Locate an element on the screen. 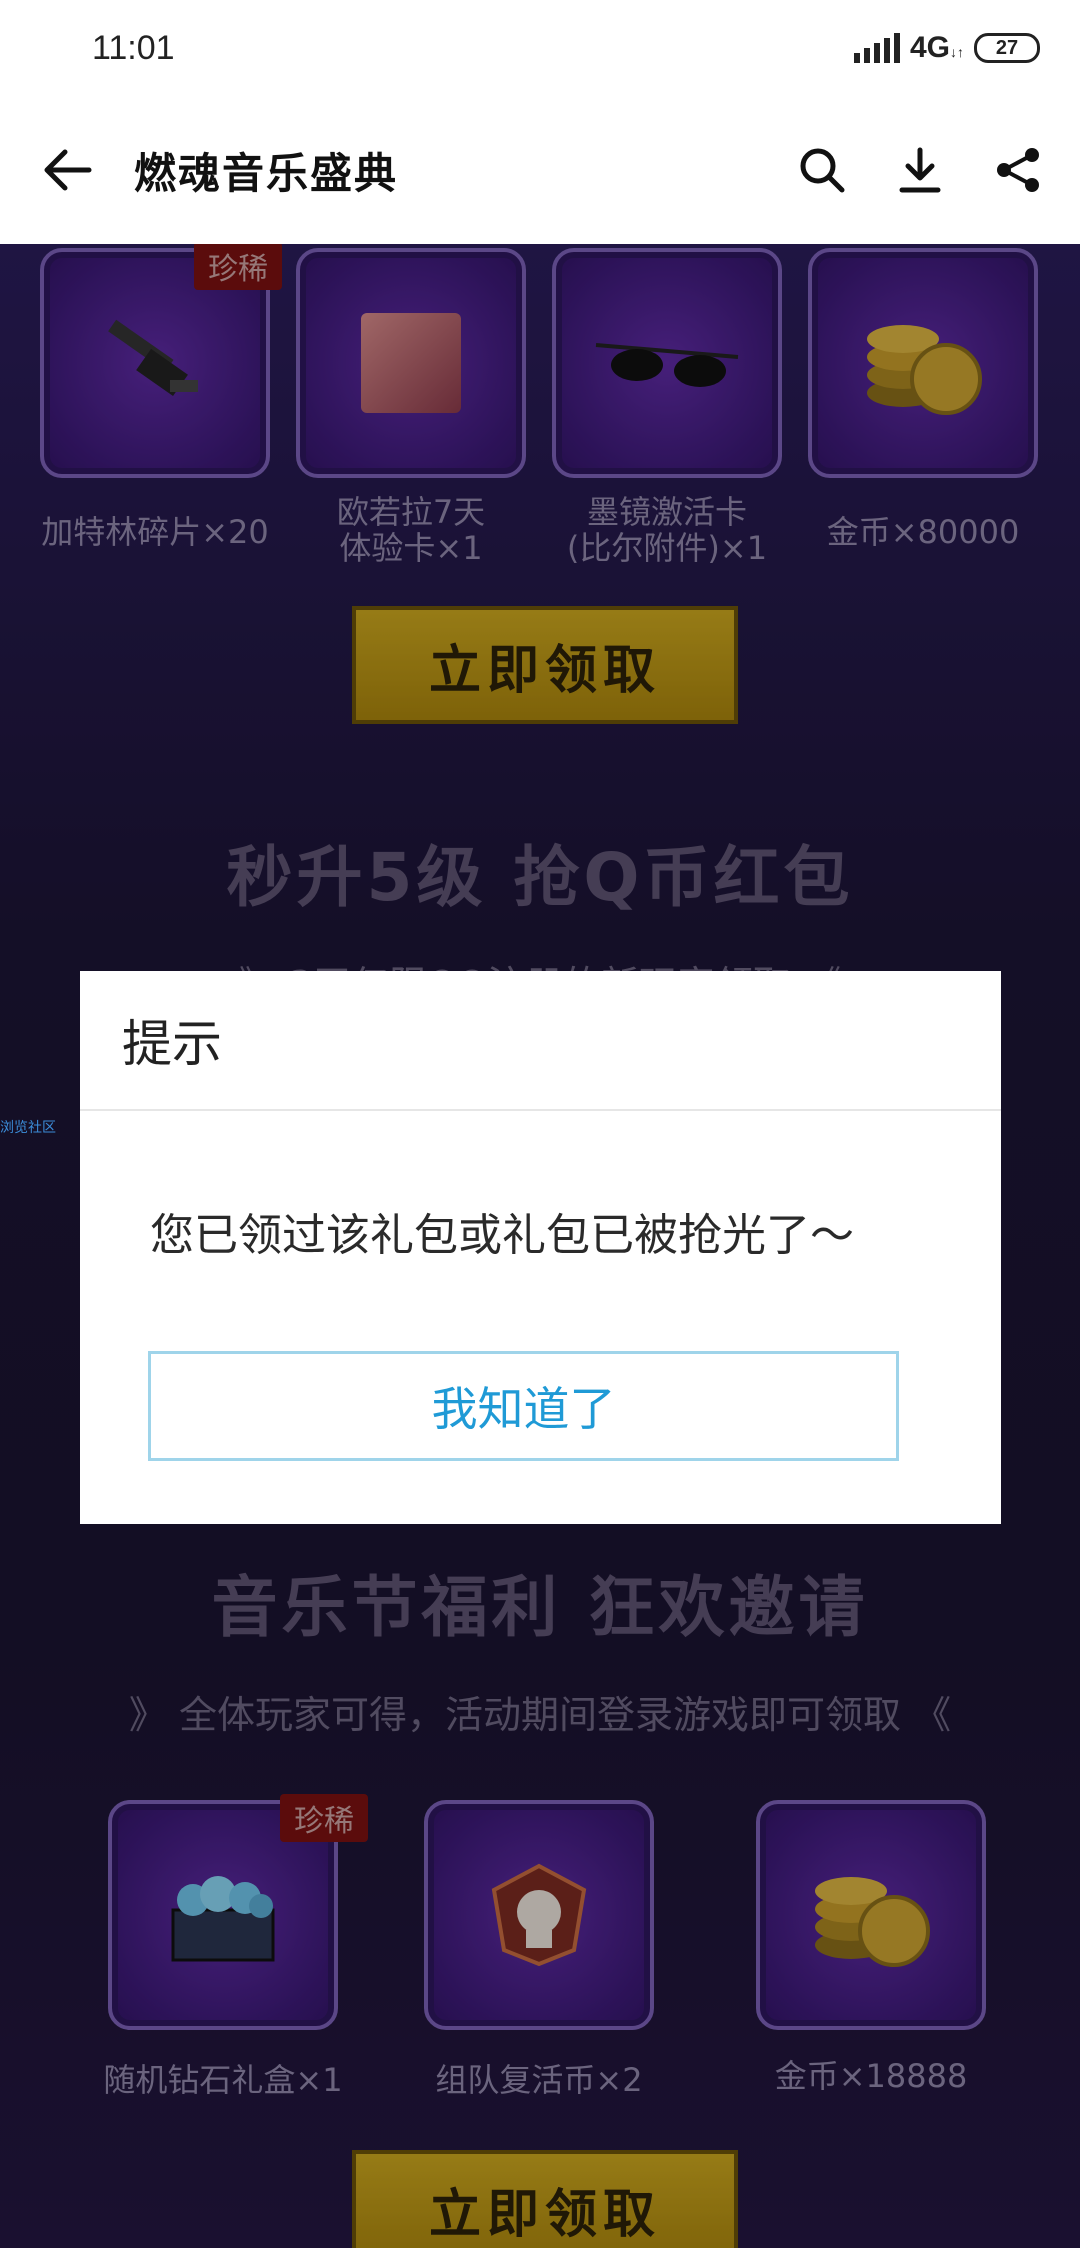 This screenshot has height=2248, width=1080. back-arrow-icon is located at coordinates (68, 170).